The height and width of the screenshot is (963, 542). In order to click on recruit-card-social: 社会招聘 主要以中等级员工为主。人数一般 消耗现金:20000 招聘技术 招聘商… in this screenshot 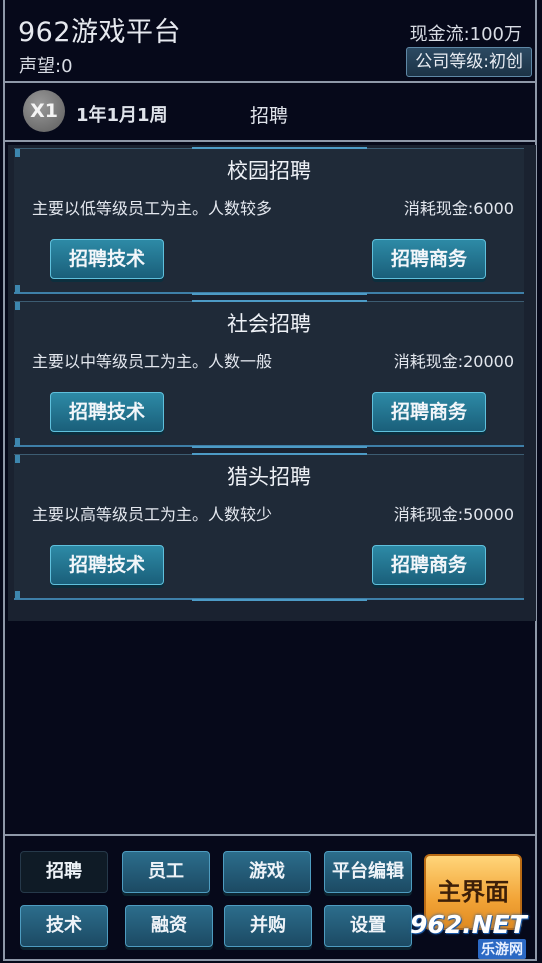, I will do `click(269, 374)`.